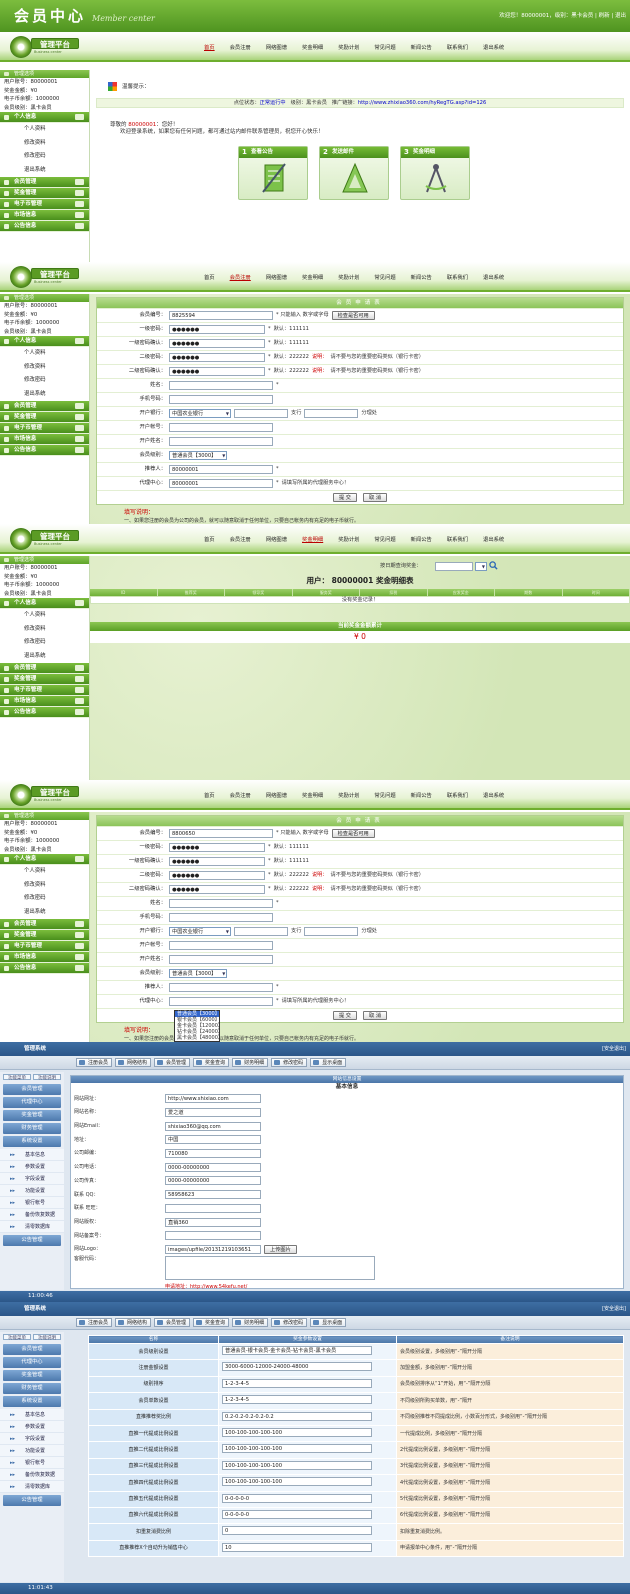  Describe the element at coordinates (454, 566) in the screenshot. I see `date-input` at that location.